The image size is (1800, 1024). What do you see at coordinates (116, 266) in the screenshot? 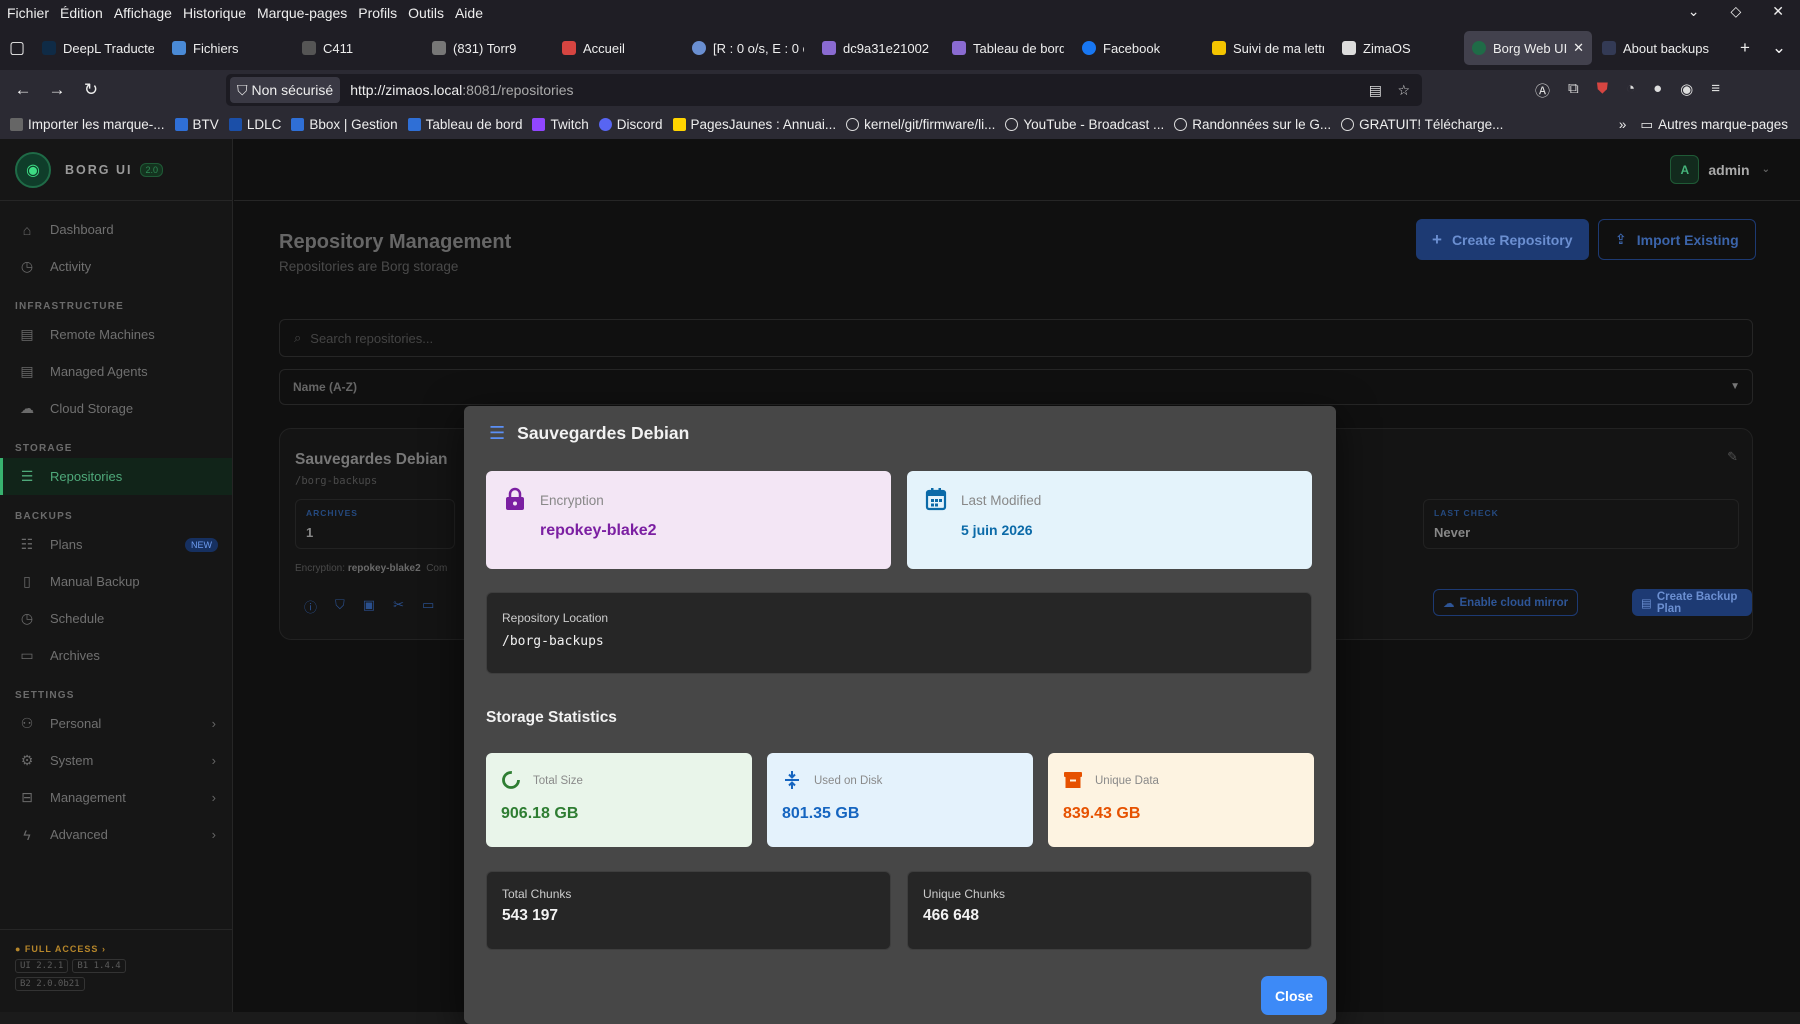
I see `sidebar-item-activity: ◷ Activity` at bounding box center [116, 266].